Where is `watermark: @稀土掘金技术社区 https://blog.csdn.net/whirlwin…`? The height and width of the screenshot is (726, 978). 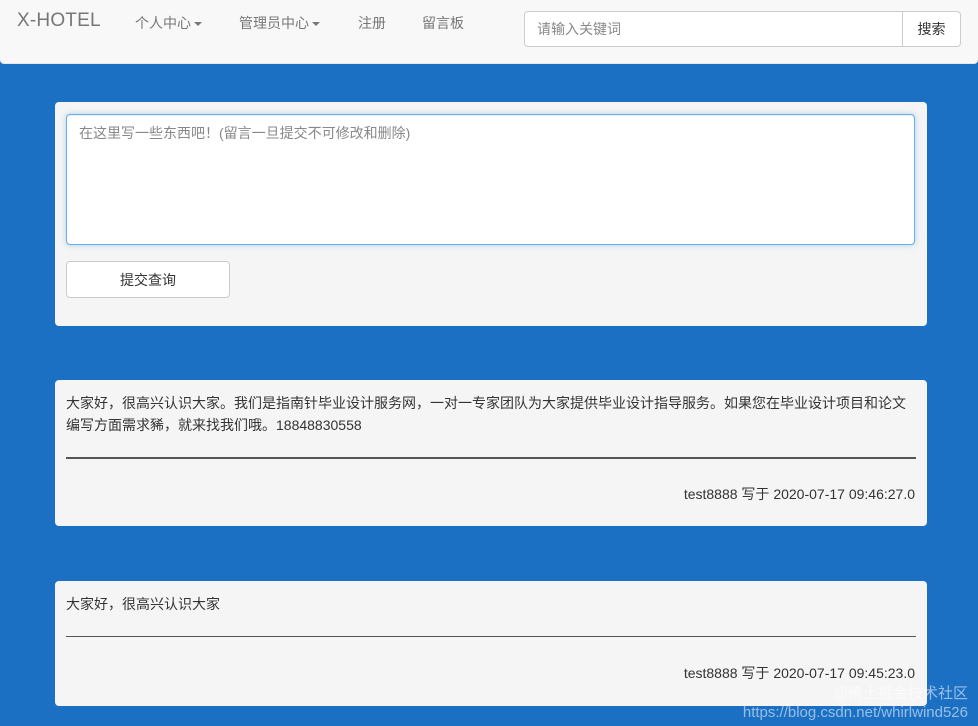 watermark: @稀土掘金技术社区 https://blog.csdn.net/whirlwin… is located at coordinates (855, 703).